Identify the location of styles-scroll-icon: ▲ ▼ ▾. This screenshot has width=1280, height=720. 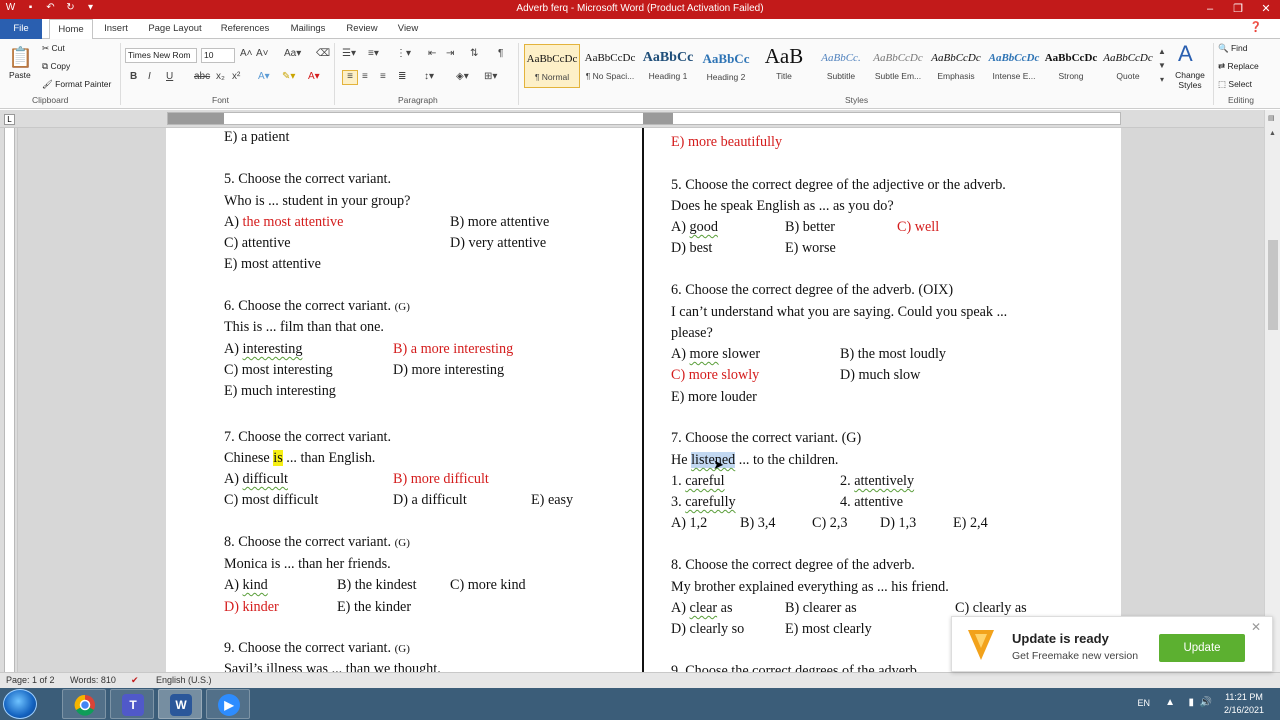
(1162, 66).